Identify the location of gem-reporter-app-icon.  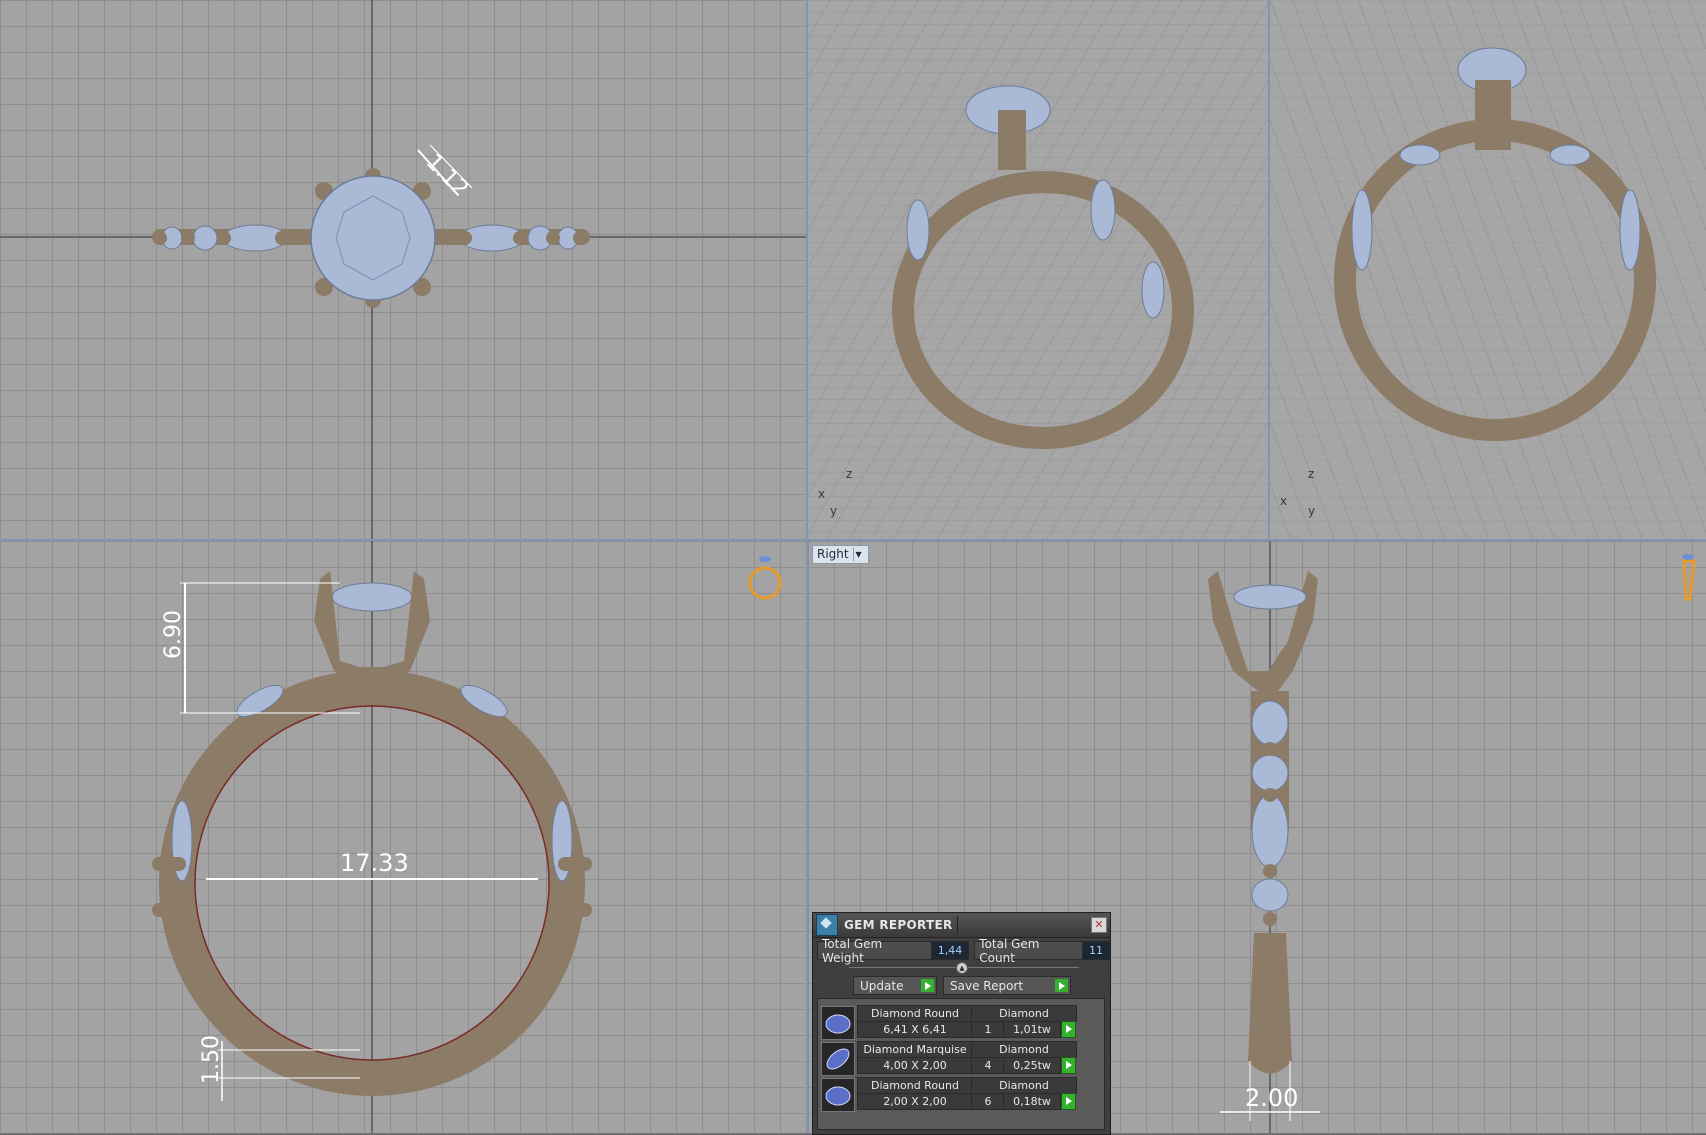
(827, 925).